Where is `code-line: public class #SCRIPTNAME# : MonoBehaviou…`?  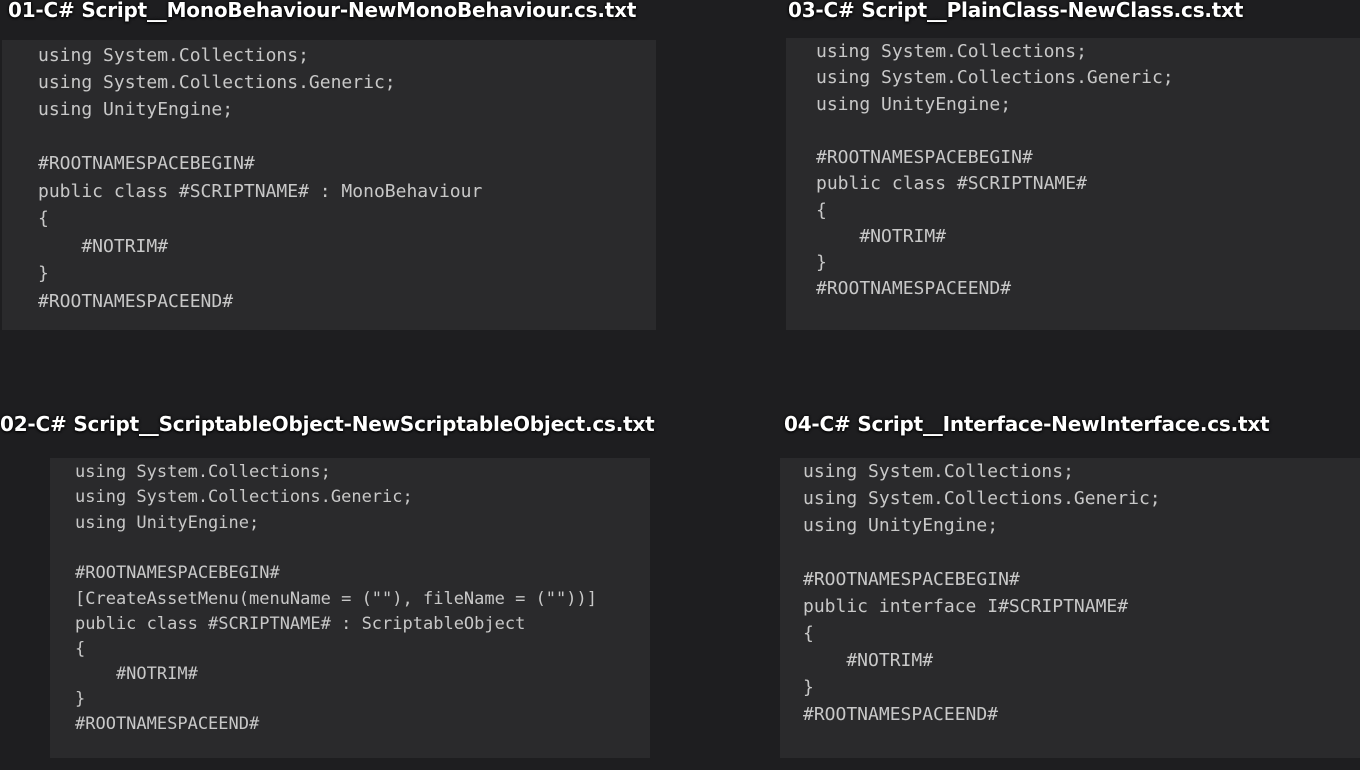 code-line: public class #SCRIPTNAME# : MonoBehaviou… is located at coordinates (260, 191).